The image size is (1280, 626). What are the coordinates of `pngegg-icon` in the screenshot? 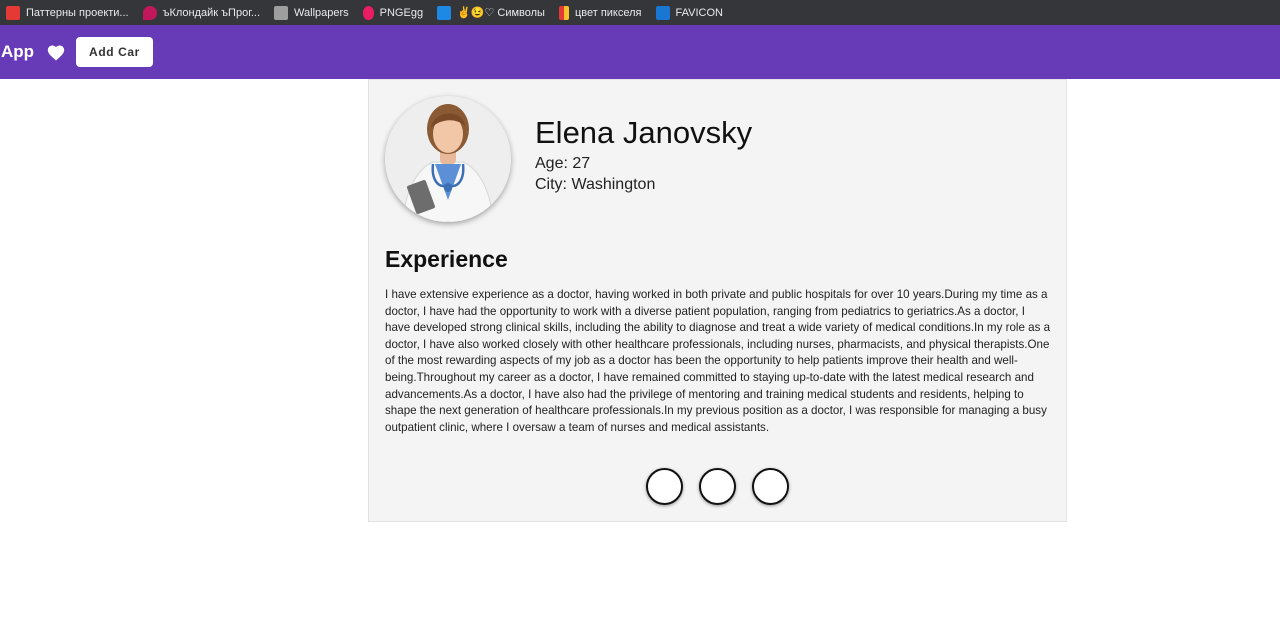 It's located at (368, 12).